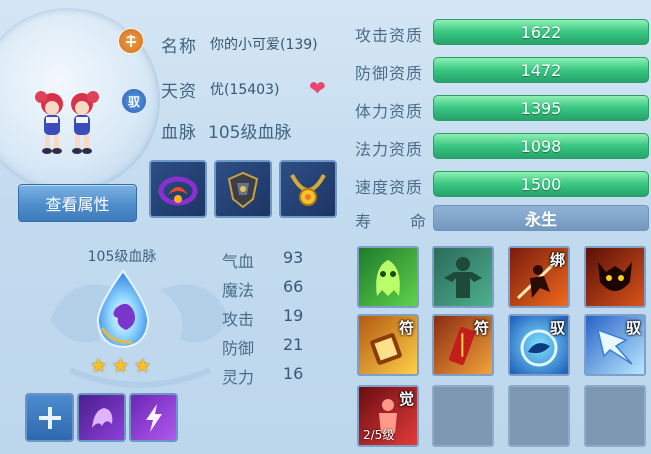 Image resolution: width=651 pixels, height=454 pixels. I want to click on stat-label-spirit: 灵力, so click(238, 377).